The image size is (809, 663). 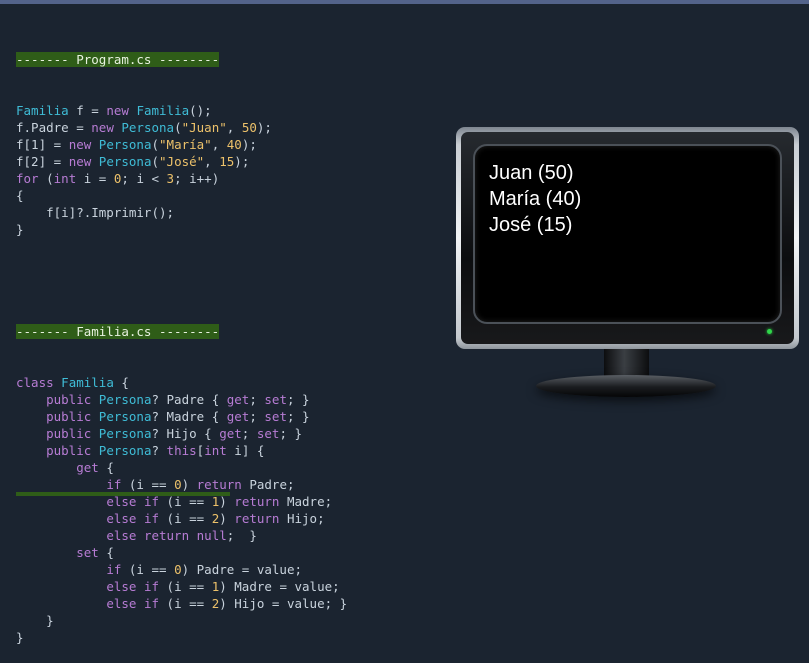 What do you see at coordinates (189, 416) in the screenshot?
I see `code-token: ? Madre {` at bounding box center [189, 416].